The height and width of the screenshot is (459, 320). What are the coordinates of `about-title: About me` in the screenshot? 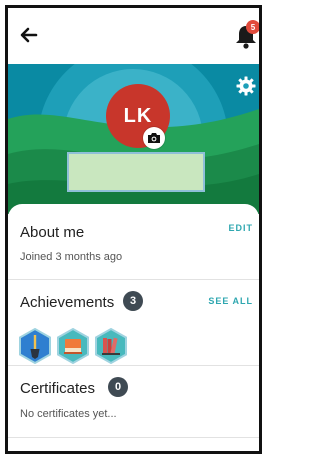 It's located at (52, 232).